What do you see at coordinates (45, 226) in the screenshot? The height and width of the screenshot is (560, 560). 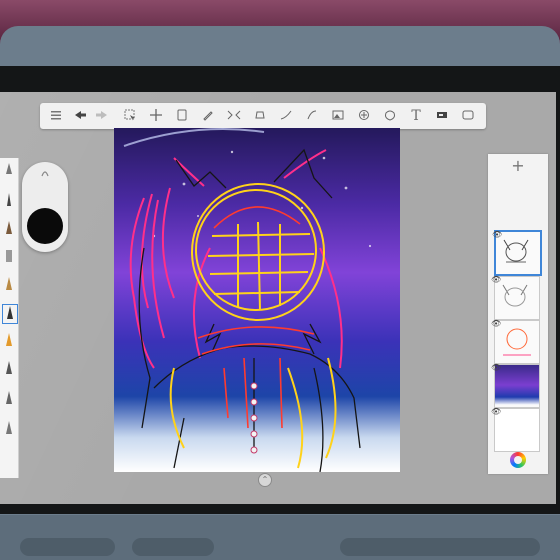 I see `current-color-swatch` at bounding box center [45, 226].